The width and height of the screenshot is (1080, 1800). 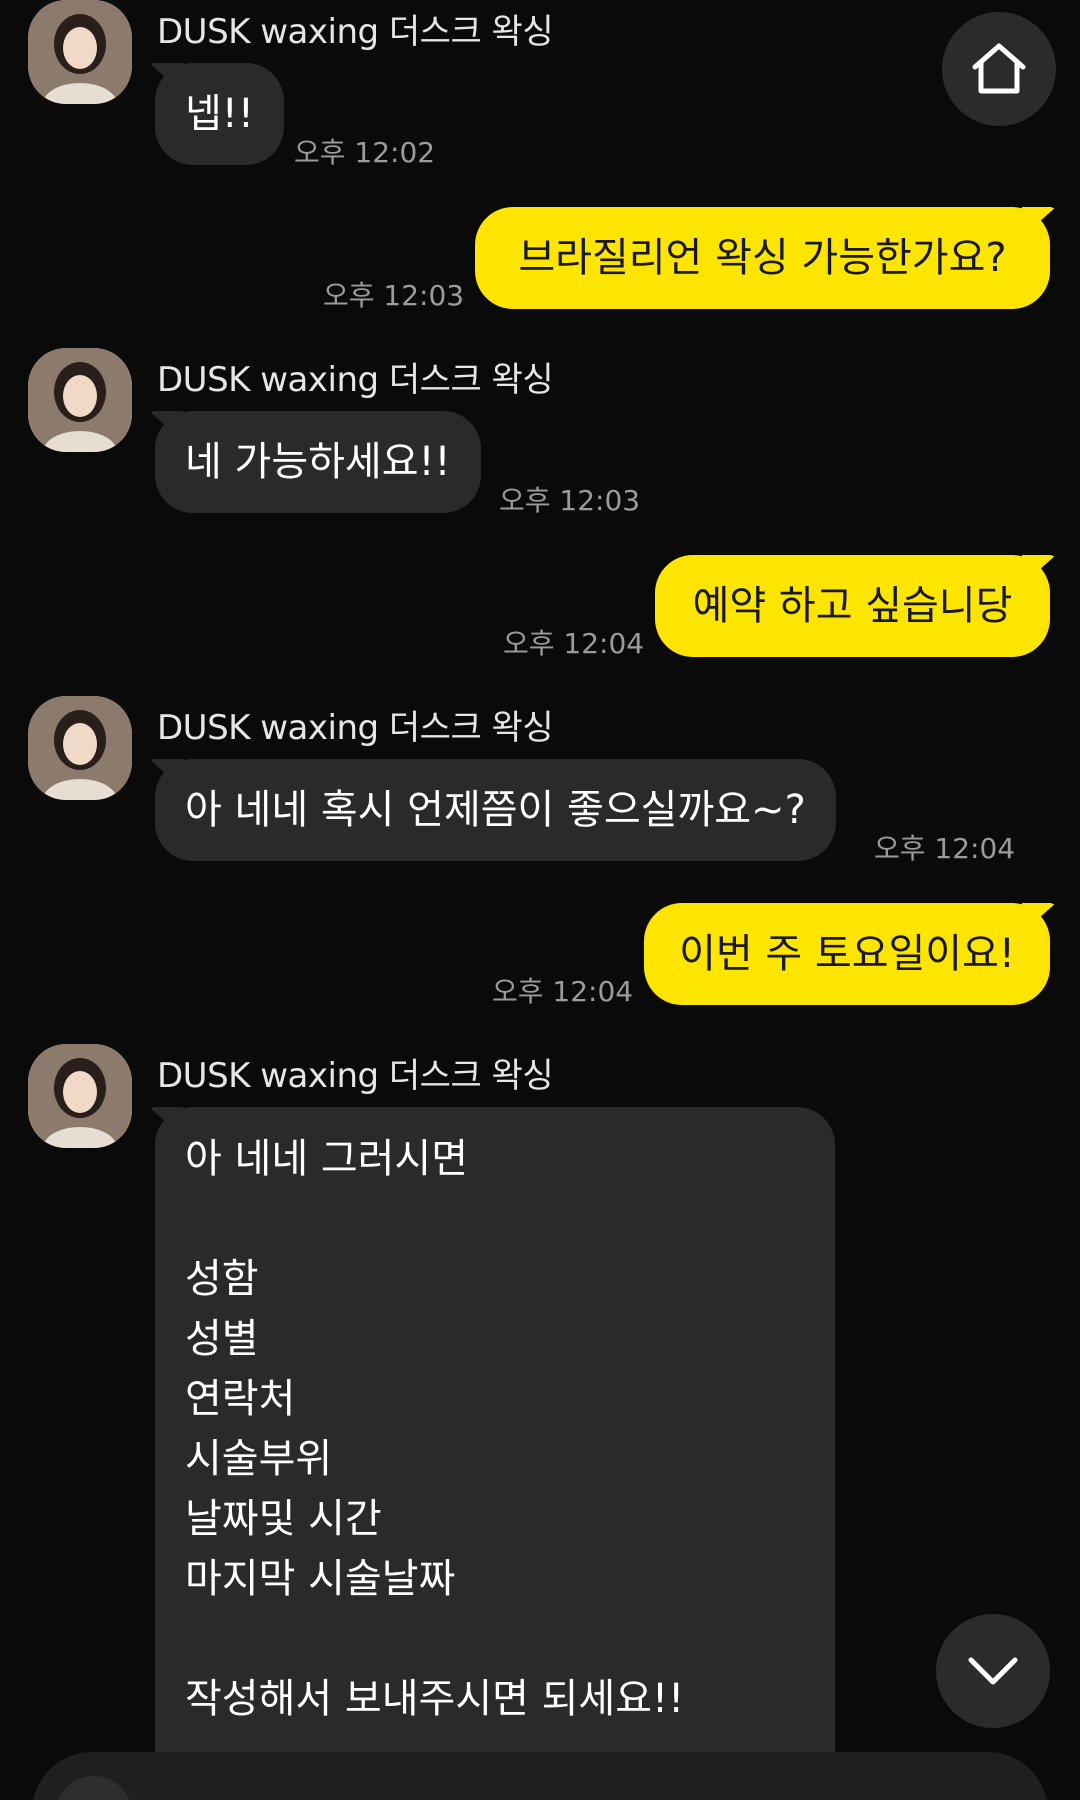 I want to click on attach-button, so click(x=94, y=1788).